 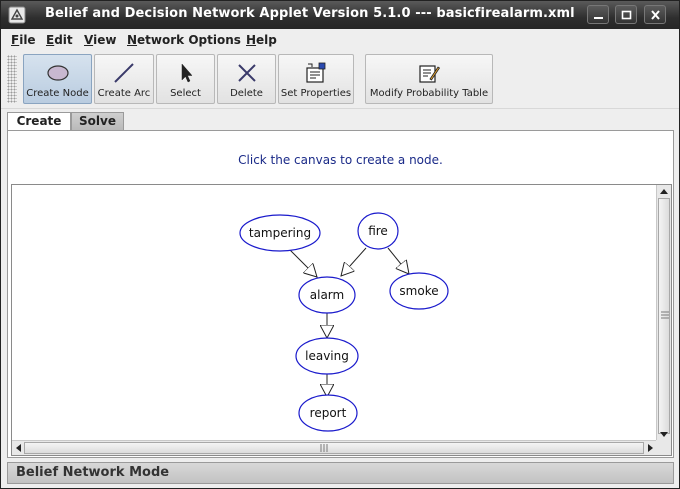 I want to click on arc-fire-alarm, so click(x=354, y=261).